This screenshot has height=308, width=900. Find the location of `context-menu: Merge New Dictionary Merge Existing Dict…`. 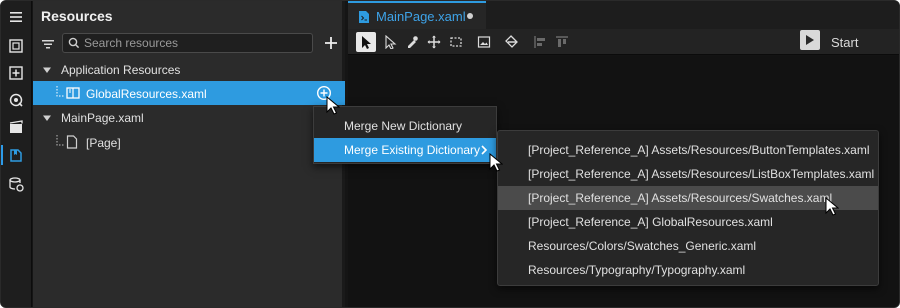

context-menu: Merge New Dictionary Merge Existing Dict… is located at coordinates (405, 135).